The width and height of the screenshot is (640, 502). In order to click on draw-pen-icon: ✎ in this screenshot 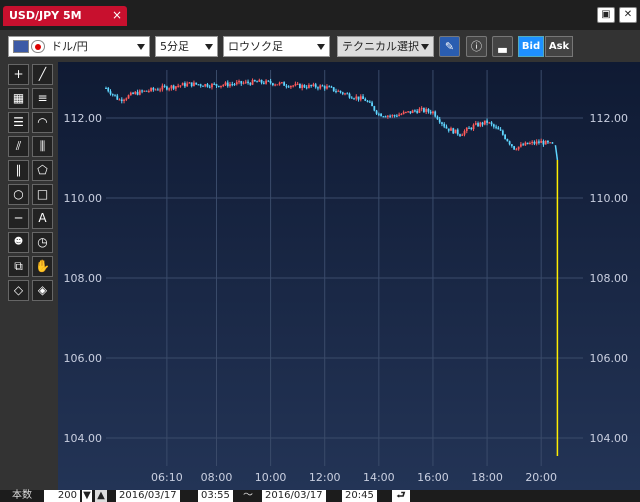, I will do `click(449, 46)`.